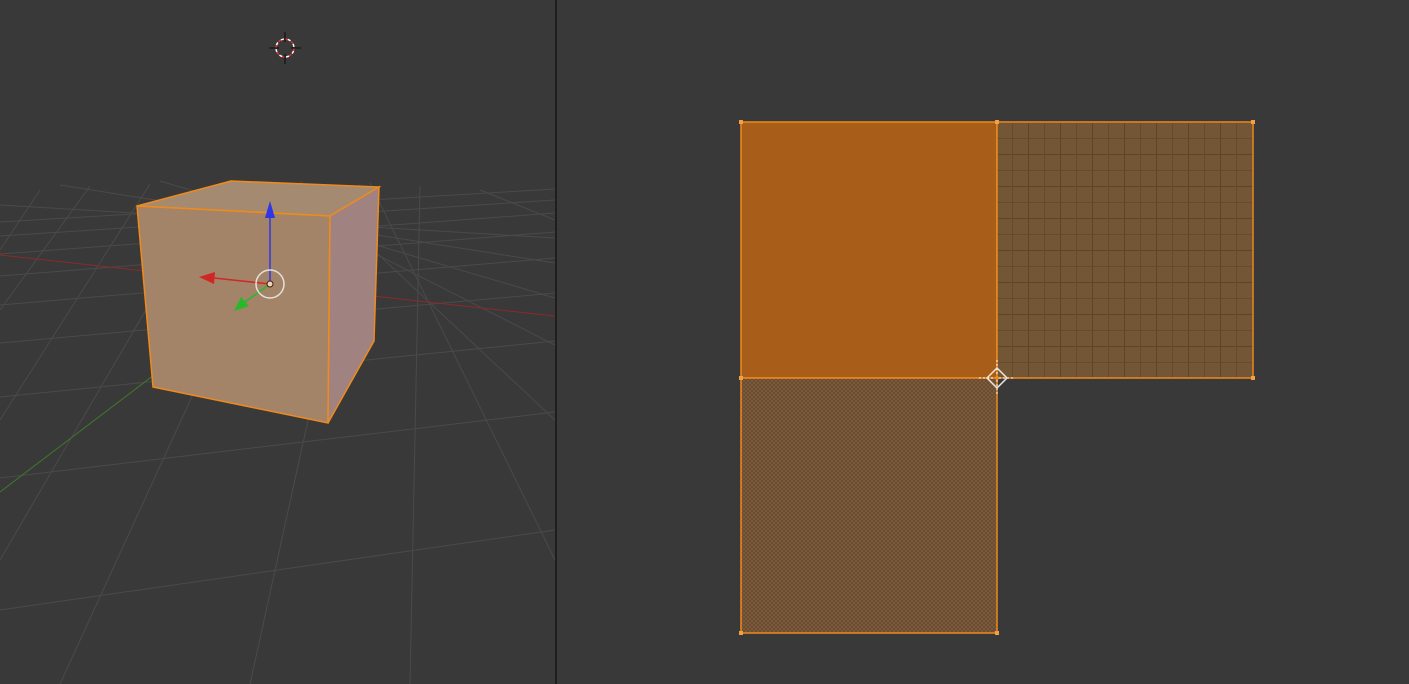 This screenshot has height=684, width=1409. I want to click on cube-right-face, so click(353, 304).